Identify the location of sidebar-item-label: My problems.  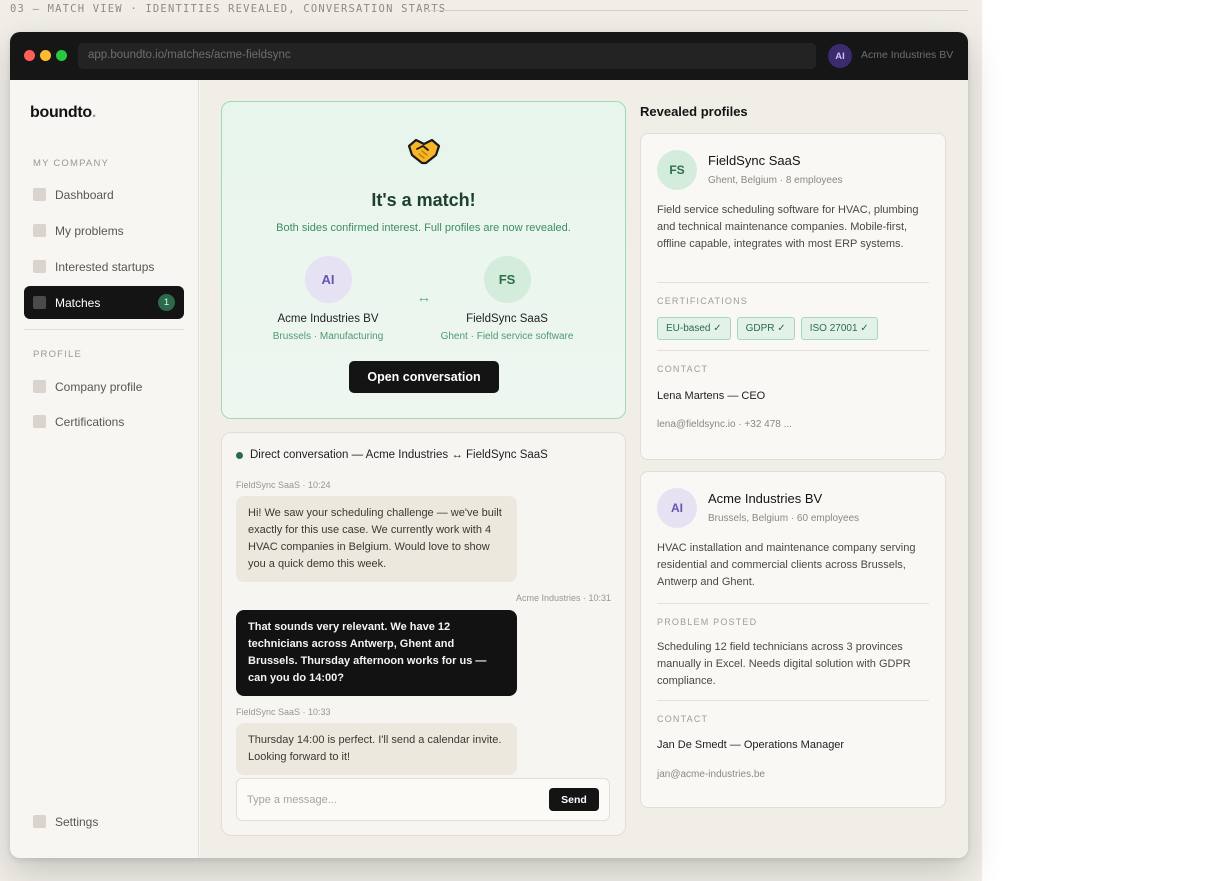
(89, 230).